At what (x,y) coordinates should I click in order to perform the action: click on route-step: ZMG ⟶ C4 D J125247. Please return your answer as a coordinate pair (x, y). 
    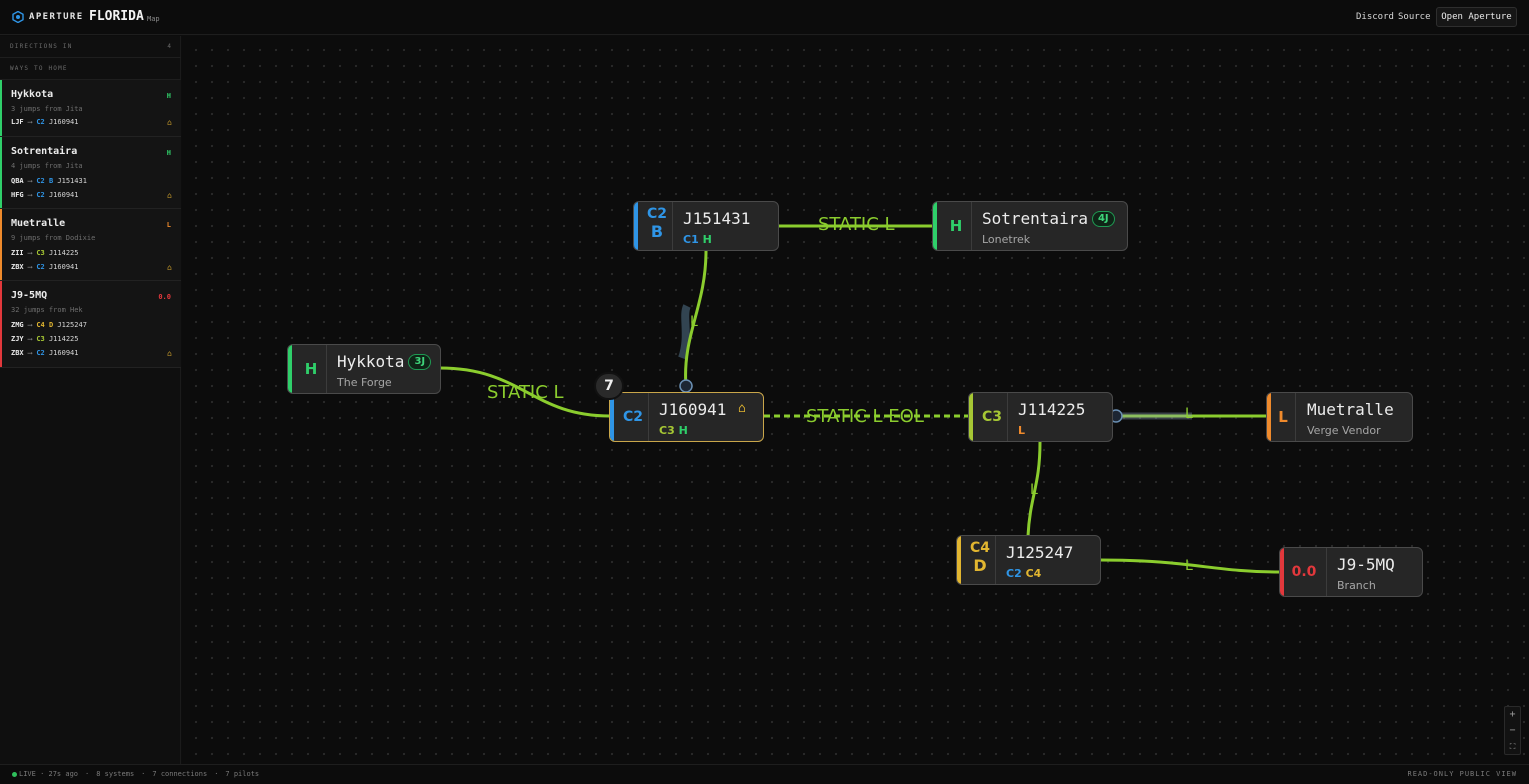
    Looking at the image, I should click on (49, 325).